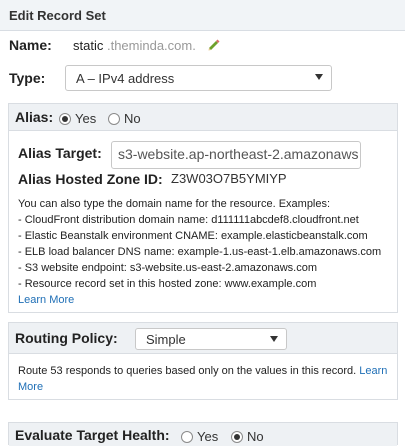 This screenshot has width=405, height=446. I want to click on alias-target-input: s3-website.ap-northeast-2.amazonaws, so click(236, 155).